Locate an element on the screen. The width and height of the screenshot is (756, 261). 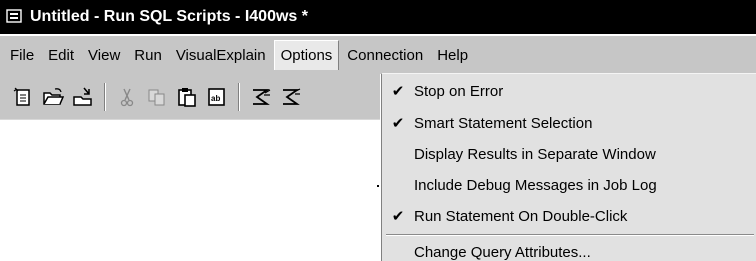
menu-file-label: File is located at coordinates (22, 55).